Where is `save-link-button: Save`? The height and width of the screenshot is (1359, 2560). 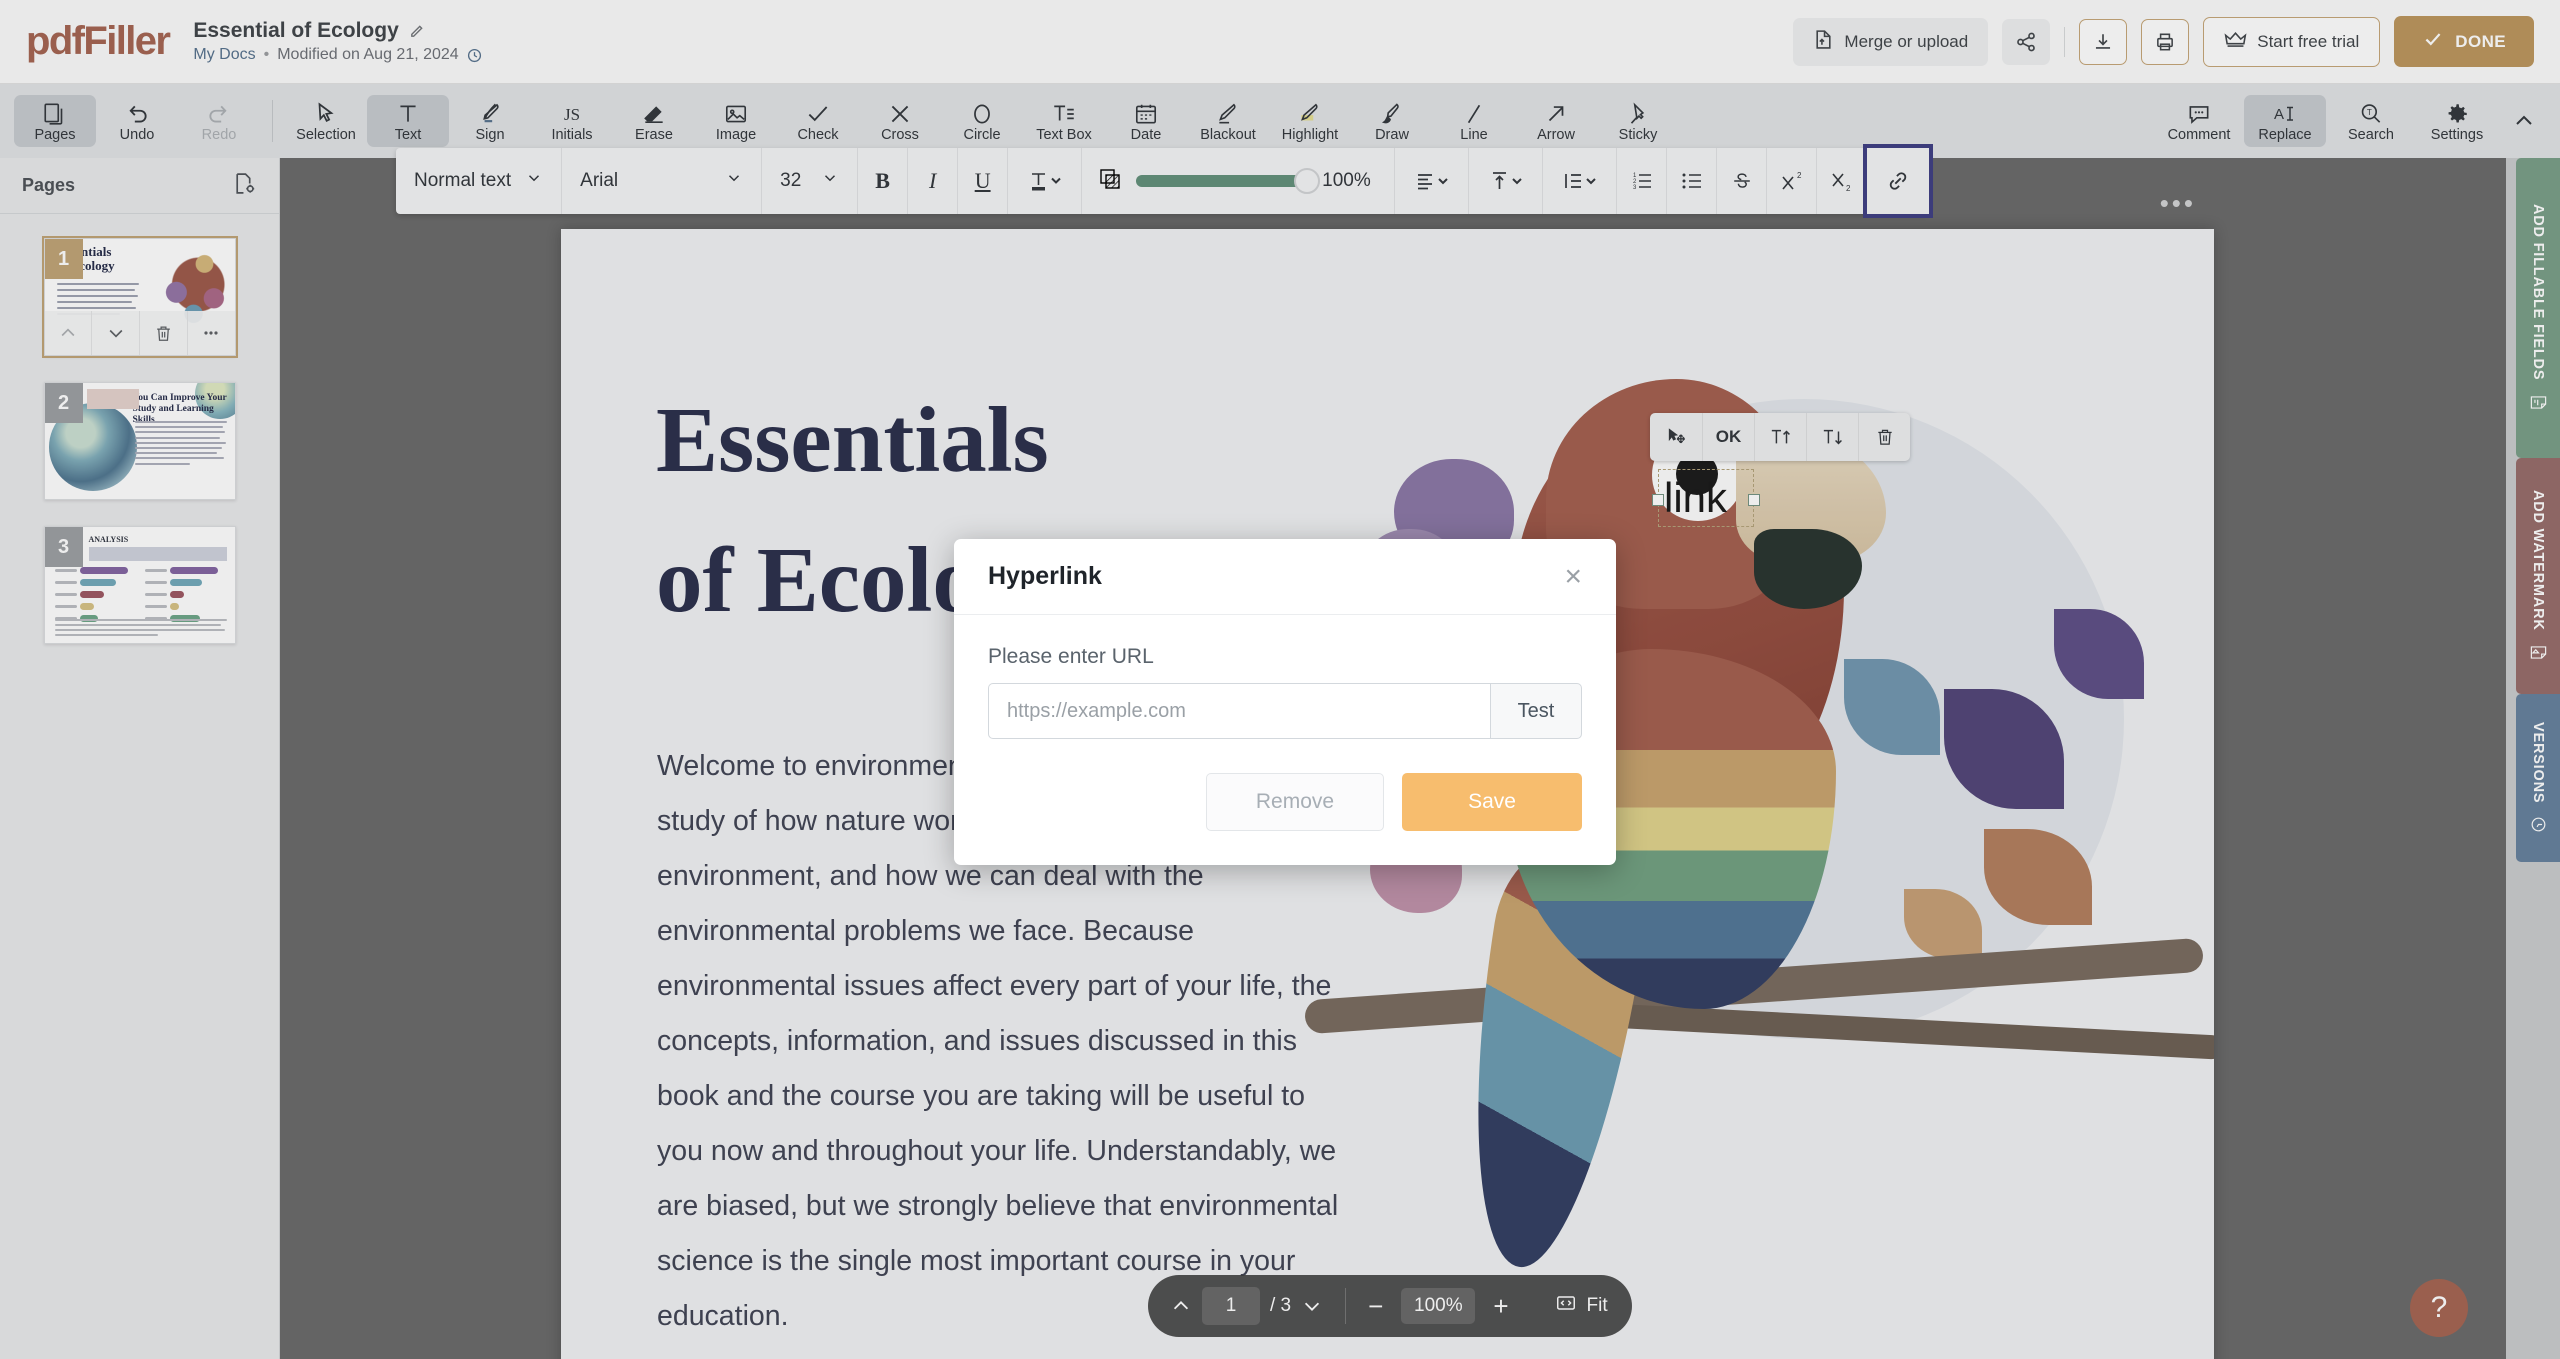
save-link-button: Save is located at coordinates (1492, 802).